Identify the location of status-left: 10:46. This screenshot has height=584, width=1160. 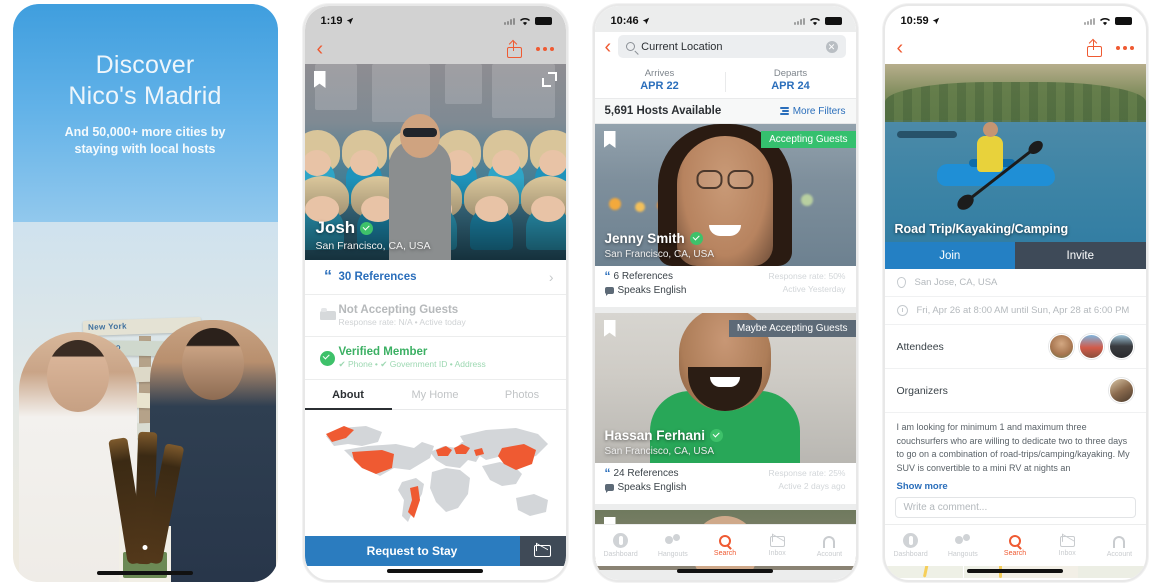
(630, 21).